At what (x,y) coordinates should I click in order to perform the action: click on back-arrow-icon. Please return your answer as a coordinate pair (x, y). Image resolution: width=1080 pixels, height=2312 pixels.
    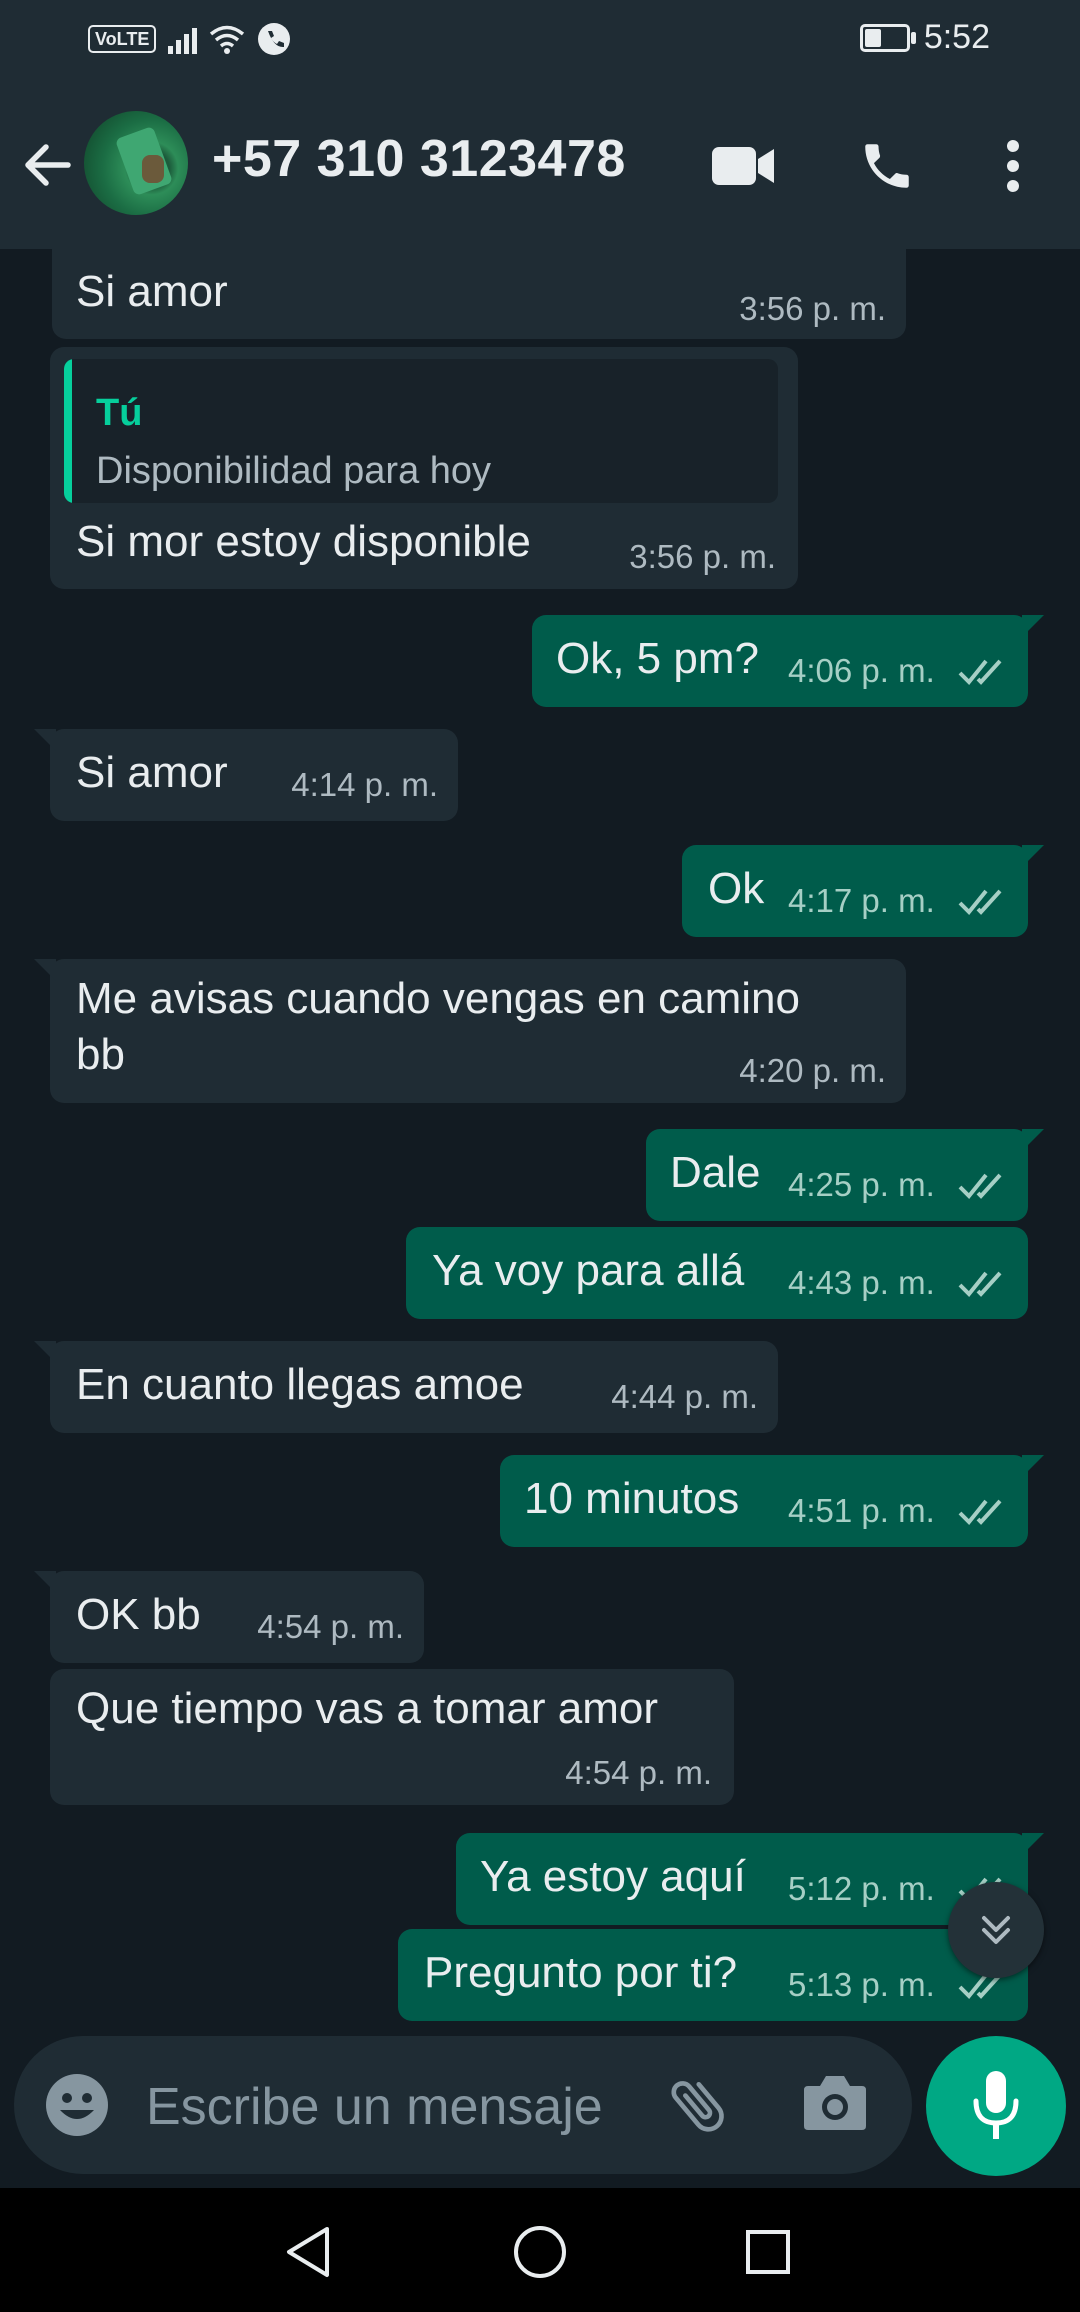
    Looking at the image, I should click on (48, 165).